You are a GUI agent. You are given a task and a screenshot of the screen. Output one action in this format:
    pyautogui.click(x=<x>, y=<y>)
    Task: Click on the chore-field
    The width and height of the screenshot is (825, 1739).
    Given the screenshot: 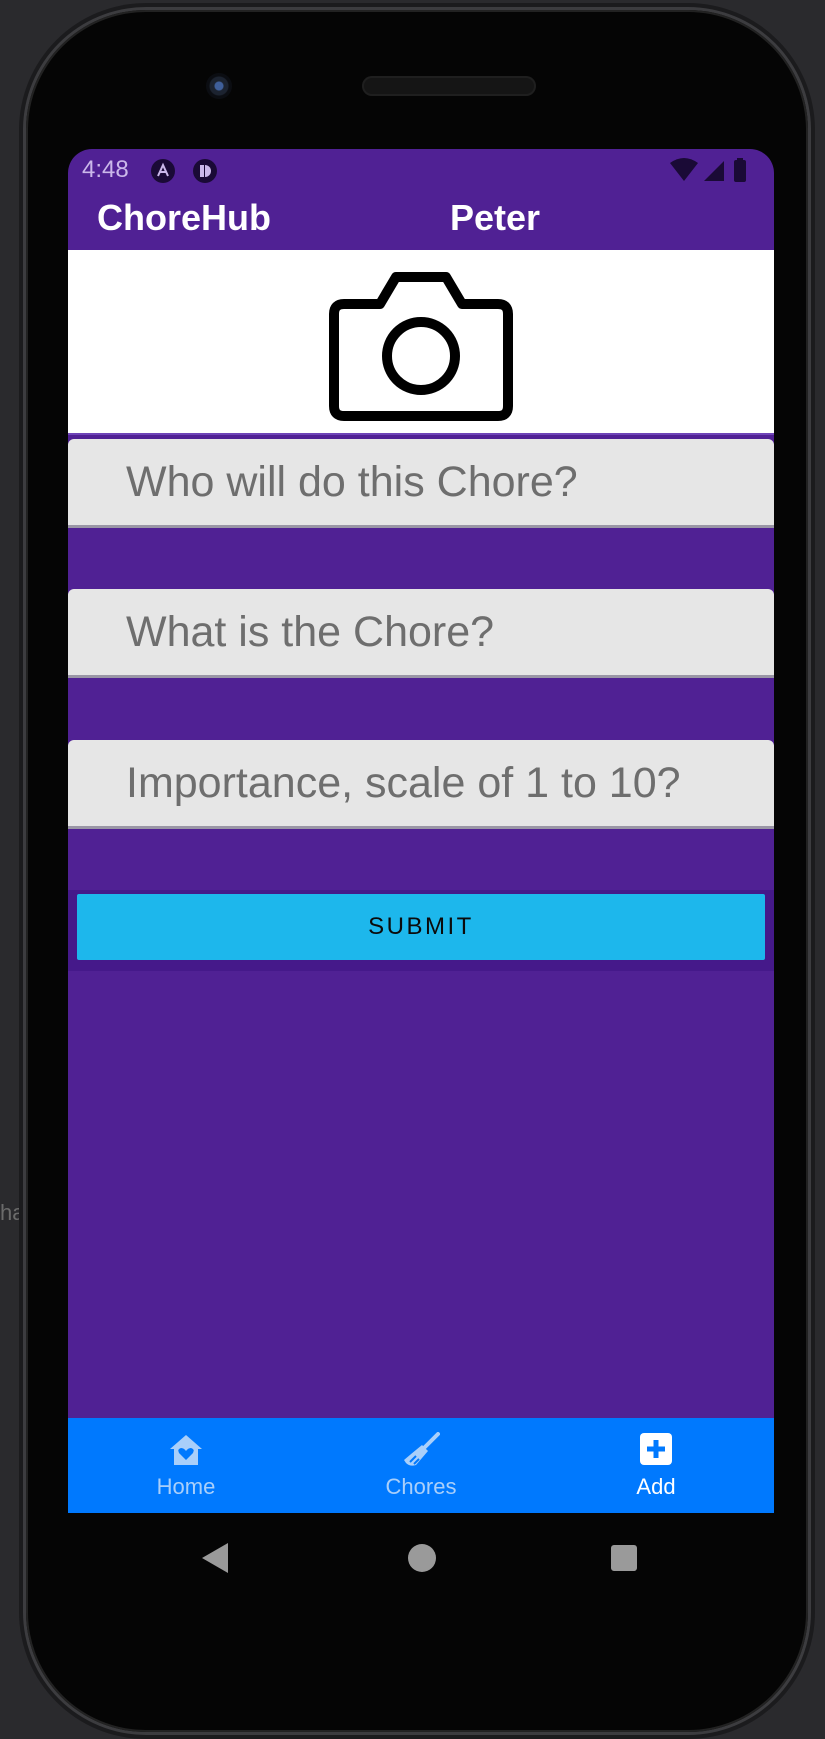 What is the action you would take?
    pyautogui.click(x=421, y=633)
    